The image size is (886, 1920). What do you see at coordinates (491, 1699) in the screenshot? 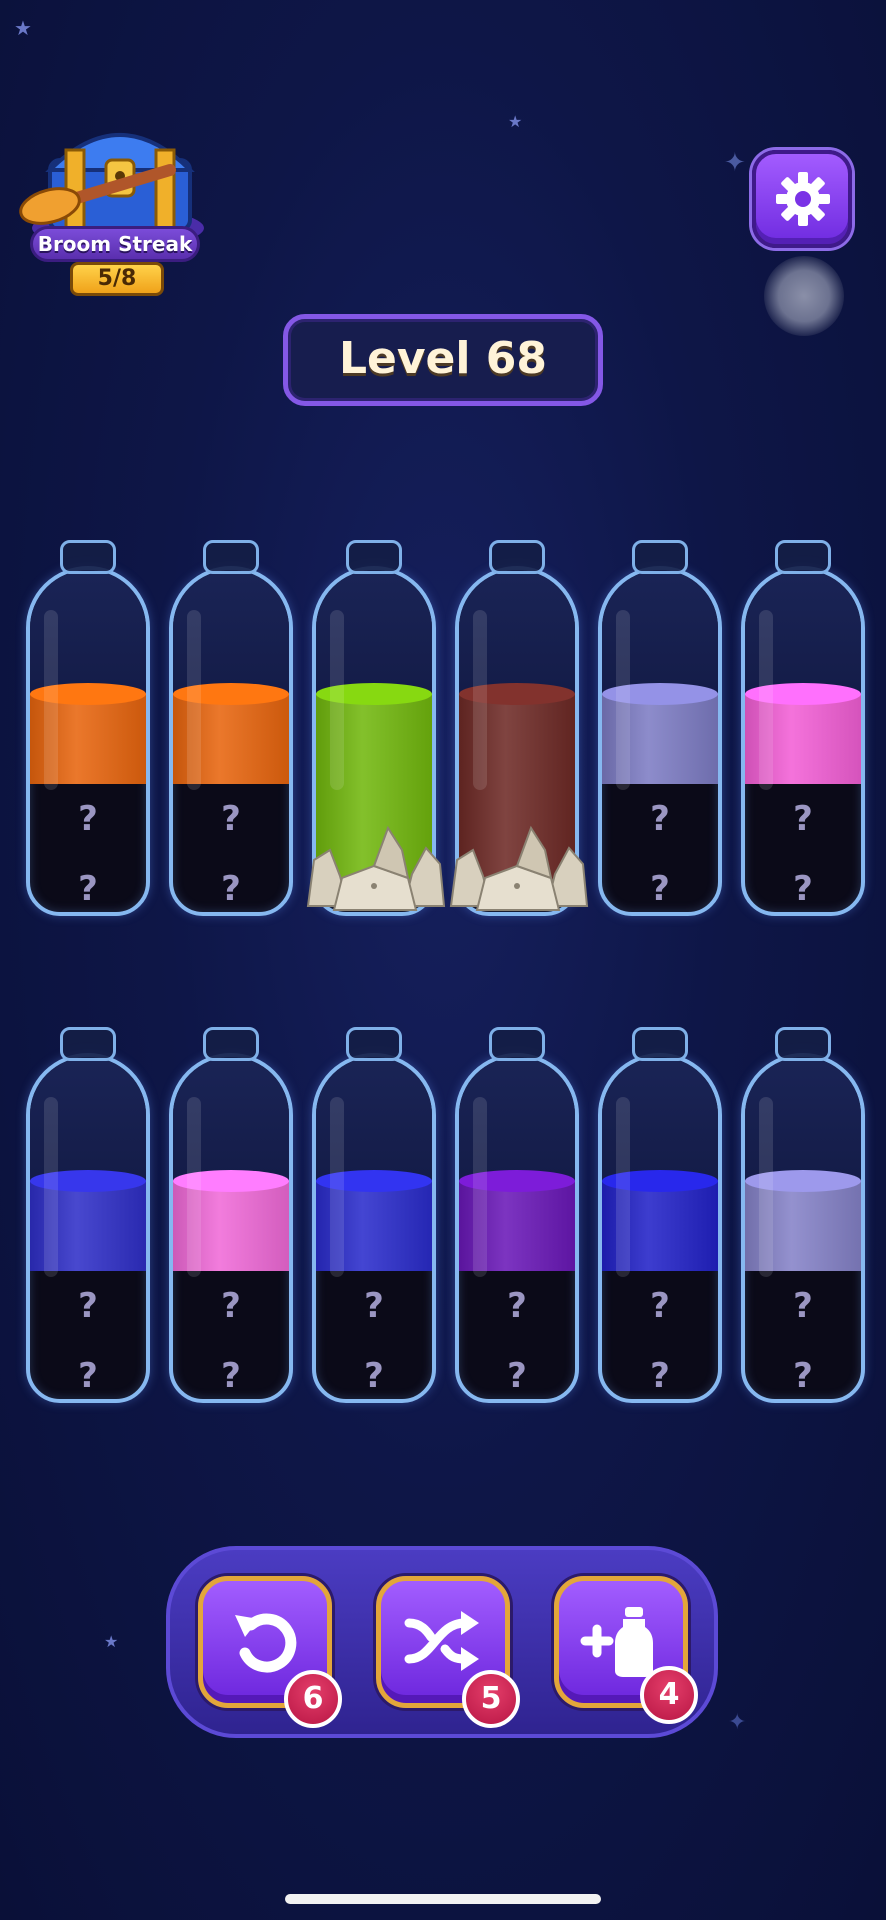
I see `shuffle-count-badge: 5` at bounding box center [491, 1699].